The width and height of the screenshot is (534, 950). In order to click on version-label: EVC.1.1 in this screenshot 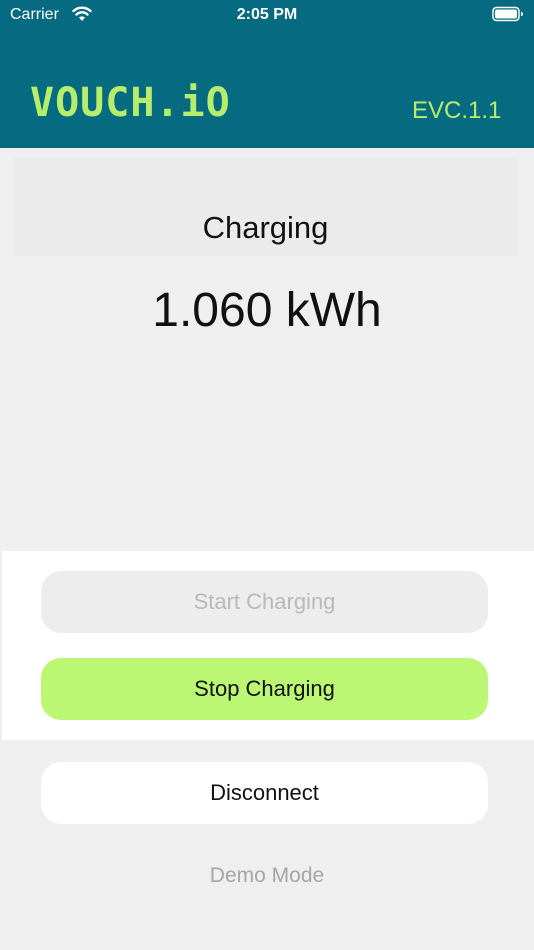, I will do `click(457, 110)`.